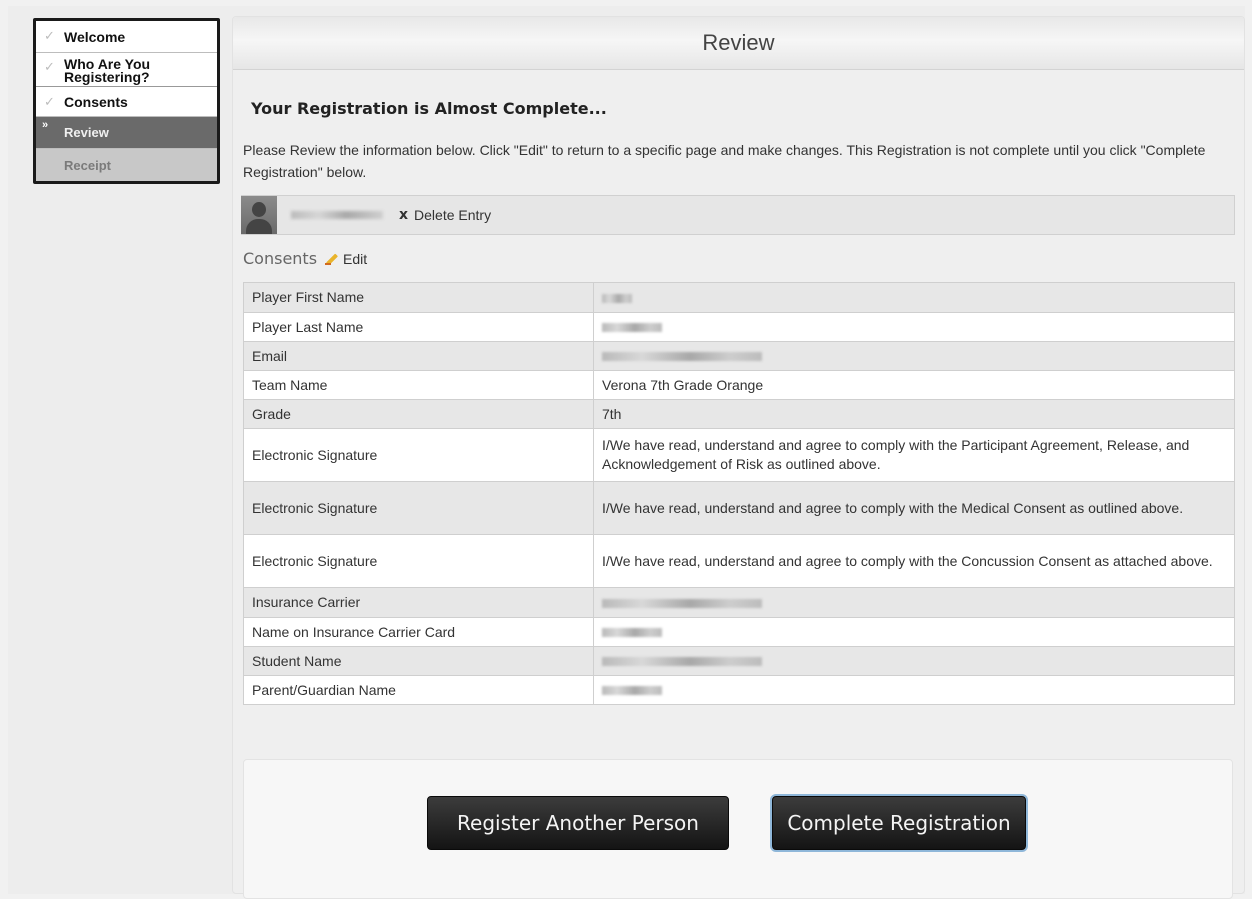 This screenshot has width=1252, height=899. What do you see at coordinates (738, 215) in the screenshot?
I see `registrant-entry-bar: x Delete Entry` at bounding box center [738, 215].